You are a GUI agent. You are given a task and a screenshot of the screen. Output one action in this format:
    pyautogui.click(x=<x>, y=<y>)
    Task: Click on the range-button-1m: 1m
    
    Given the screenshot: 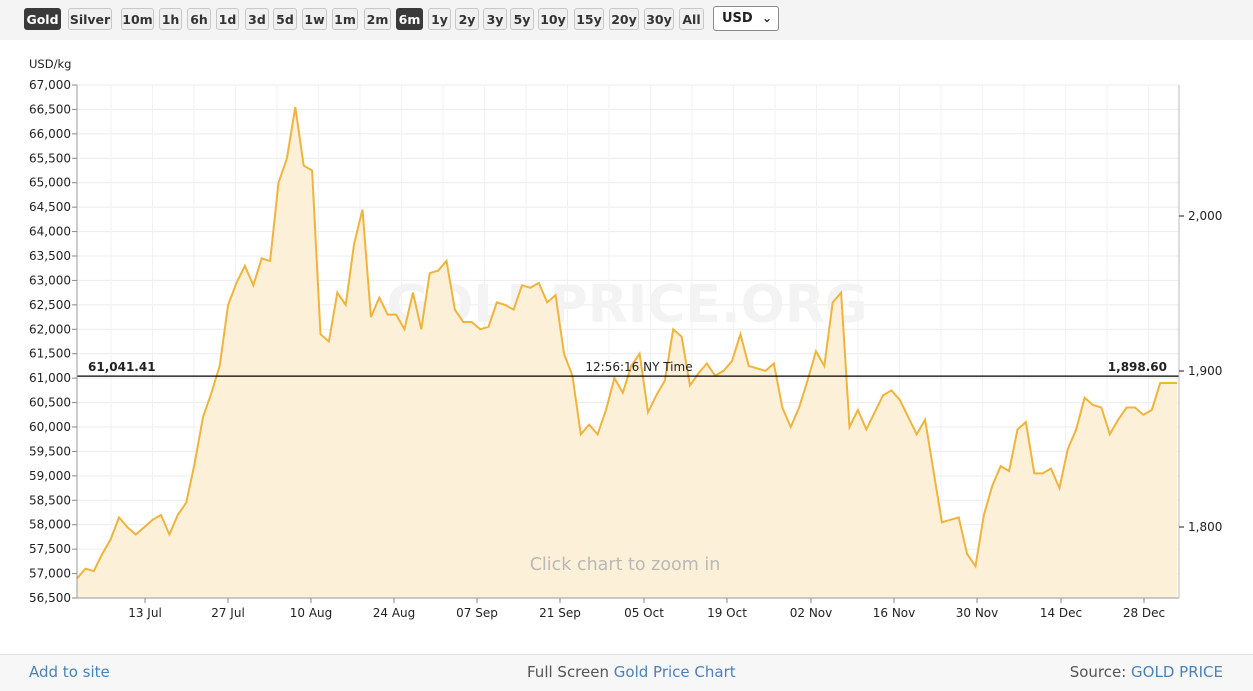 What is the action you would take?
    pyautogui.click(x=345, y=19)
    